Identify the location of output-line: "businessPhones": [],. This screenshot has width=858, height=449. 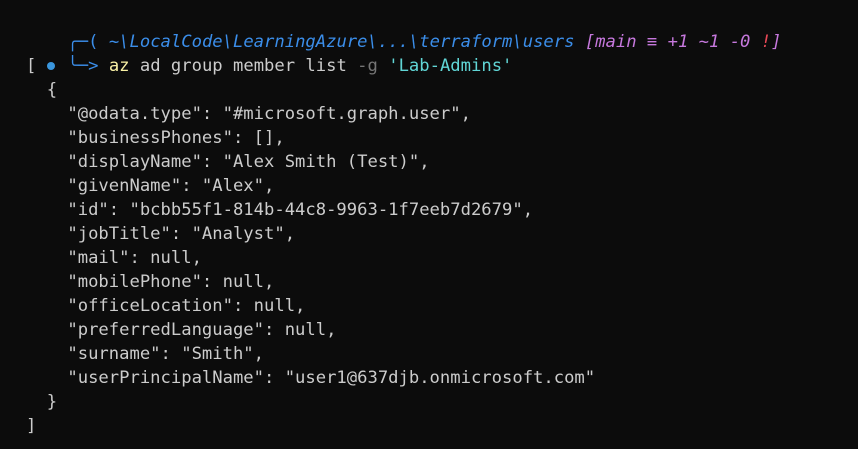
(155, 138).